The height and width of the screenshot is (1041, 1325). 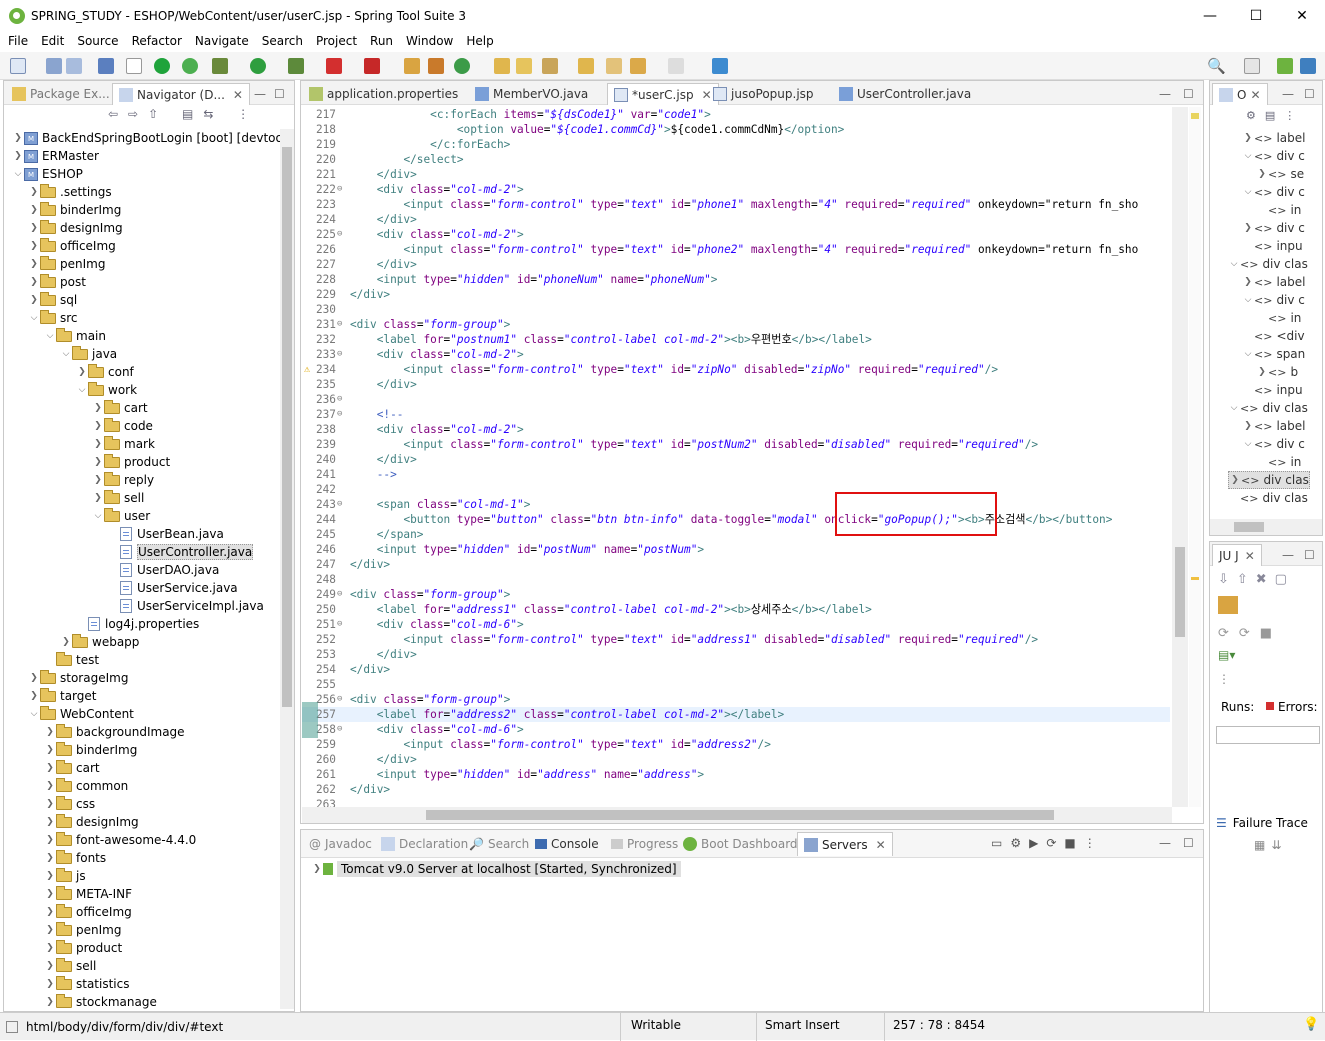 I want to click on tree-item: ❯ css, so click(x=69, y=804).